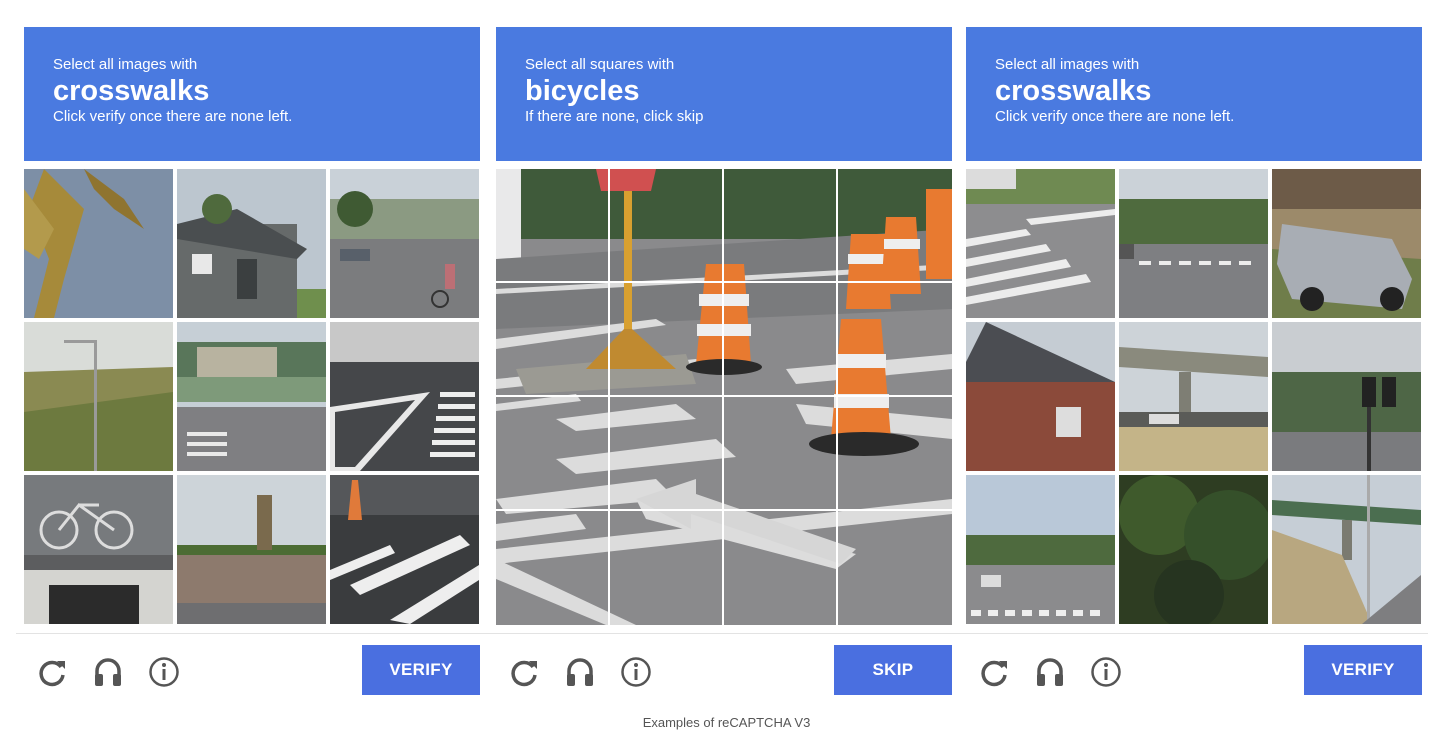 The width and height of the screenshot is (1453, 738). Describe the element at coordinates (1346, 243) in the screenshot. I see `image-tile-silver-minivan` at that location.